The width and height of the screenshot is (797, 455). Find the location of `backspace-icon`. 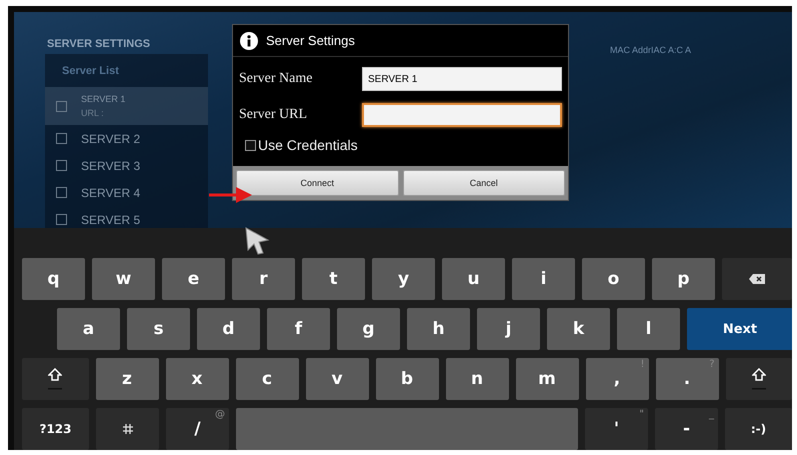

backspace-icon is located at coordinates (757, 279).